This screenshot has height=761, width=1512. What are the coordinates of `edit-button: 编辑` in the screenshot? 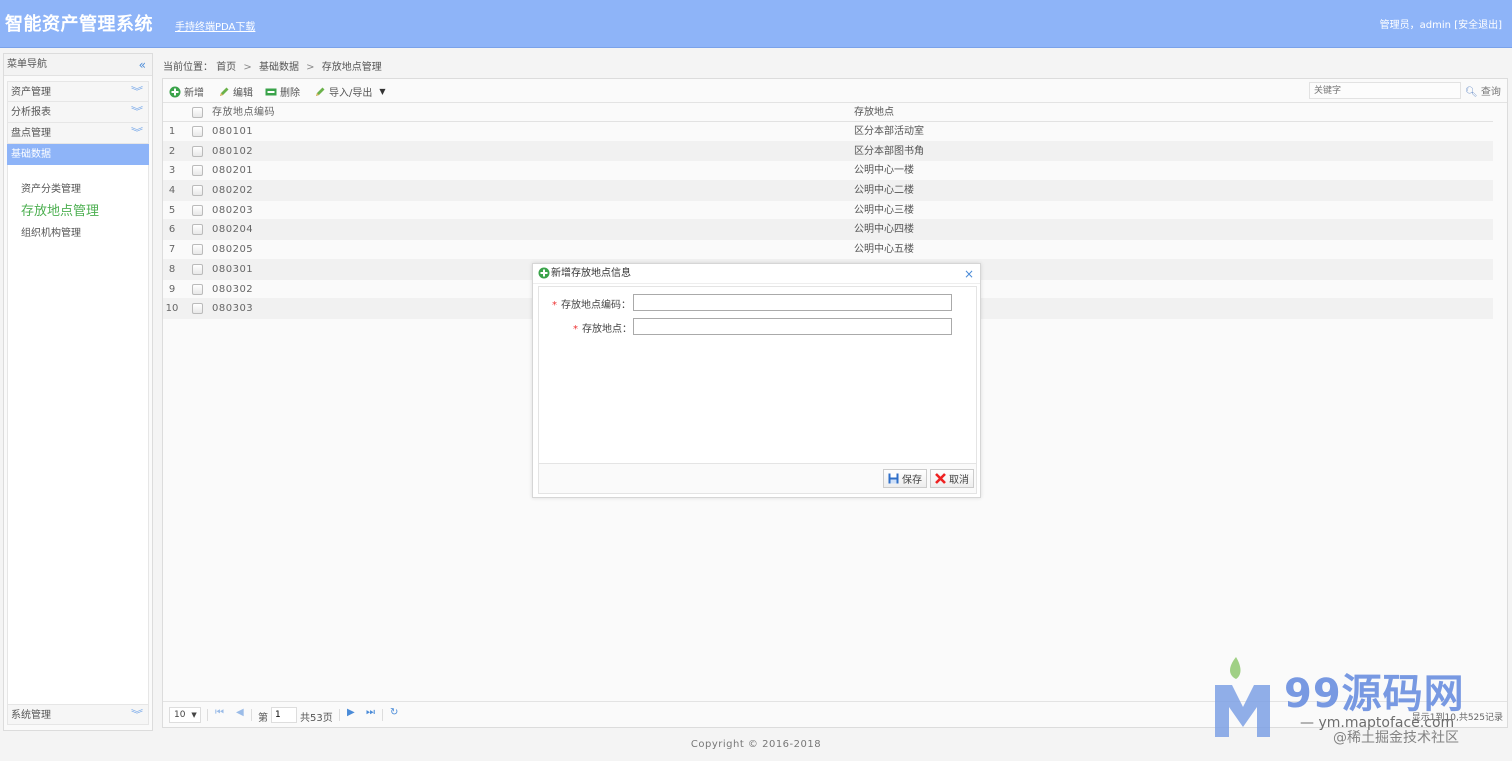 It's located at (235, 91).